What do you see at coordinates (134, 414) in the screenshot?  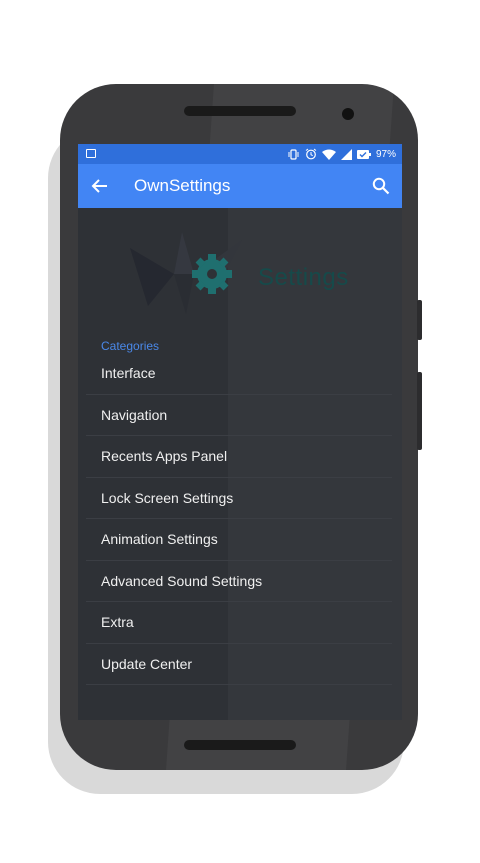 I see `menu-item-label: Navigation` at bounding box center [134, 414].